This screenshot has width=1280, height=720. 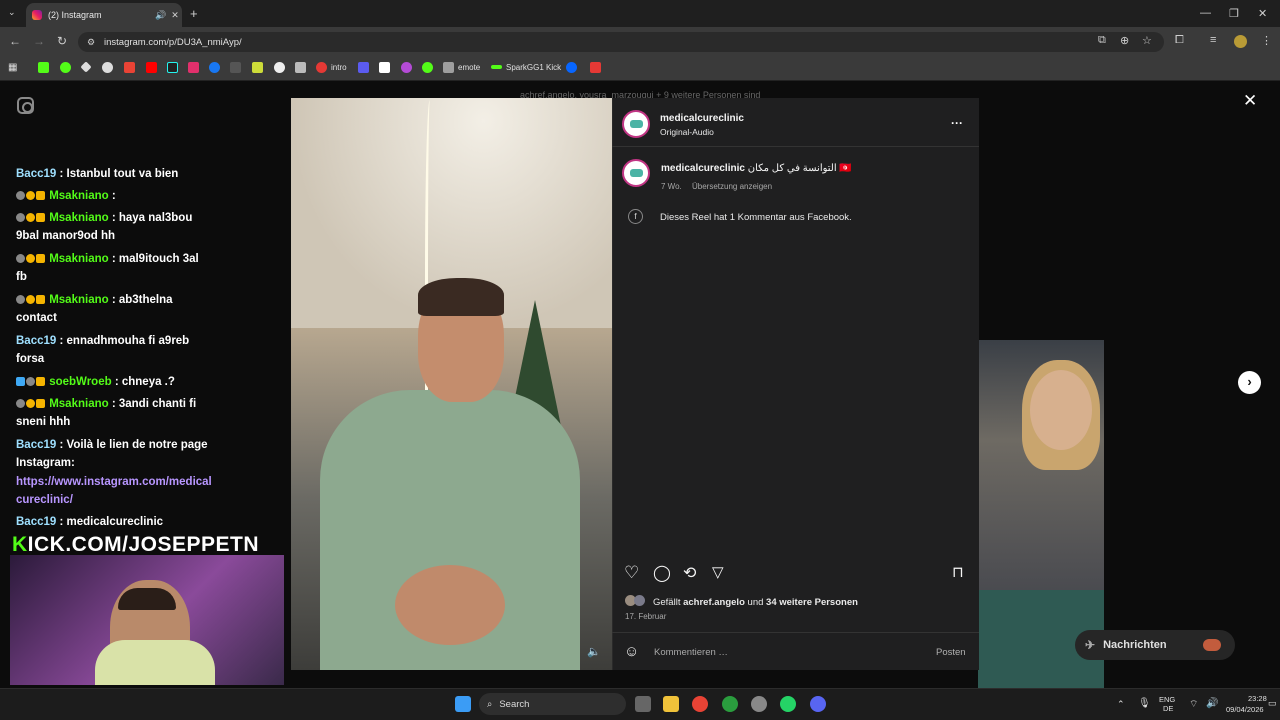 What do you see at coordinates (1121, 704) in the screenshot?
I see `tray-chevron-icon: ⌃` at bounding box center [1121, 704].